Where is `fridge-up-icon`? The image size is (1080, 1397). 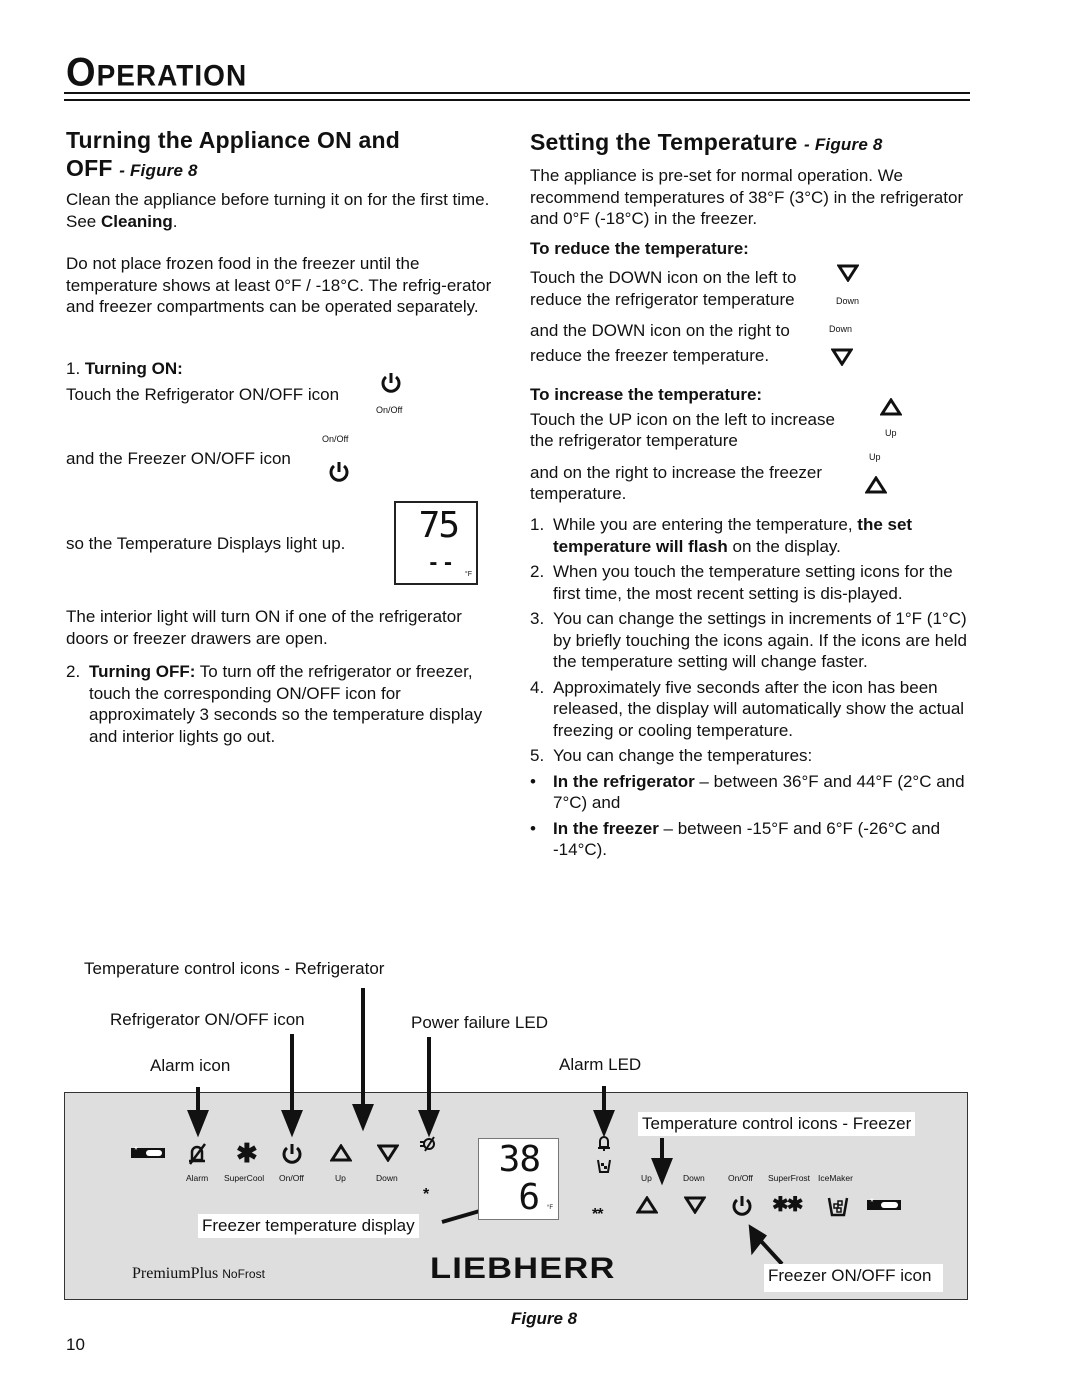
fridge-up-icon is located at coordinates (341, 1153).